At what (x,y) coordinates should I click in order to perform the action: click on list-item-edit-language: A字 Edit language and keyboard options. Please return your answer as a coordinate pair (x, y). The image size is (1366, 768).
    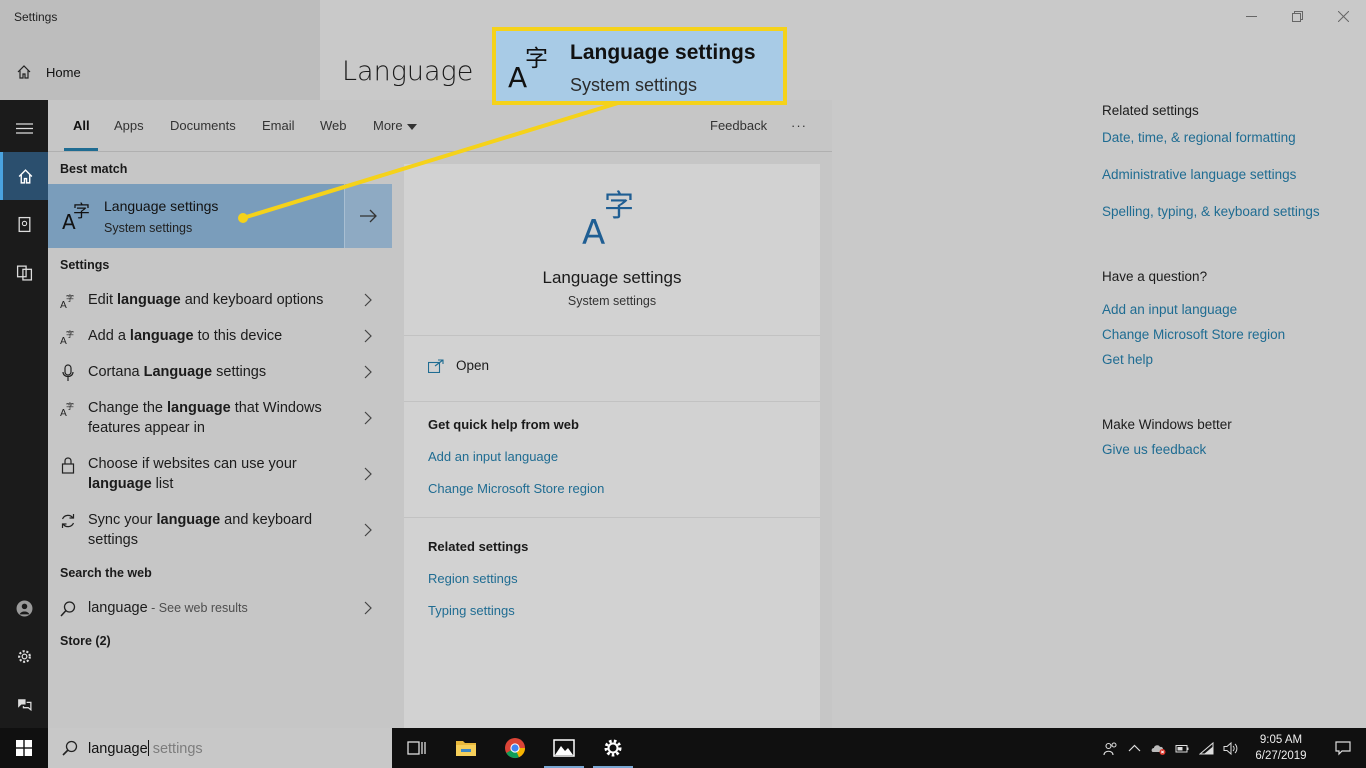
    Looking at the image, I should click on (220, 302).